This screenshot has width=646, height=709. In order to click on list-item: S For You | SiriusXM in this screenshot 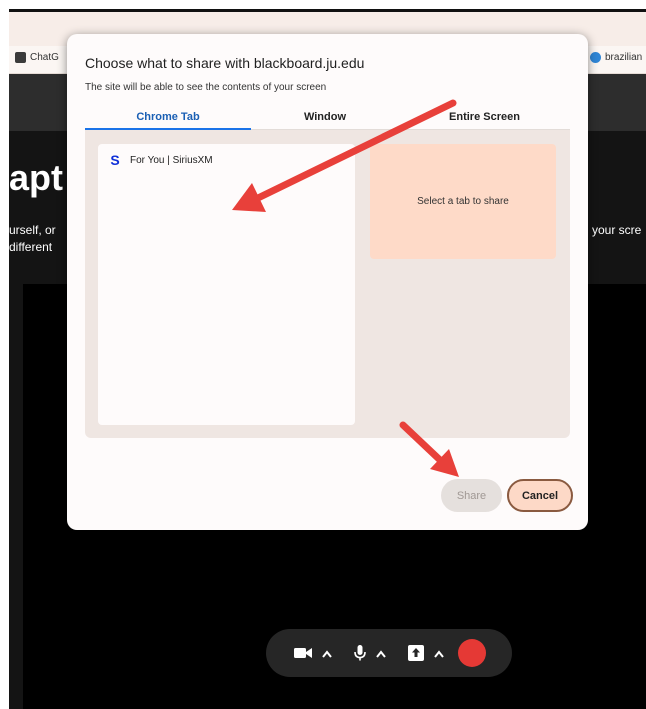, I will do `click(160, 160)`.